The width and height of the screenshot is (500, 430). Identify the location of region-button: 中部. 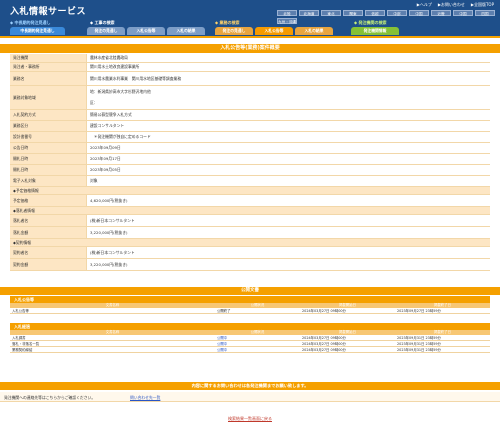
(397, 13).